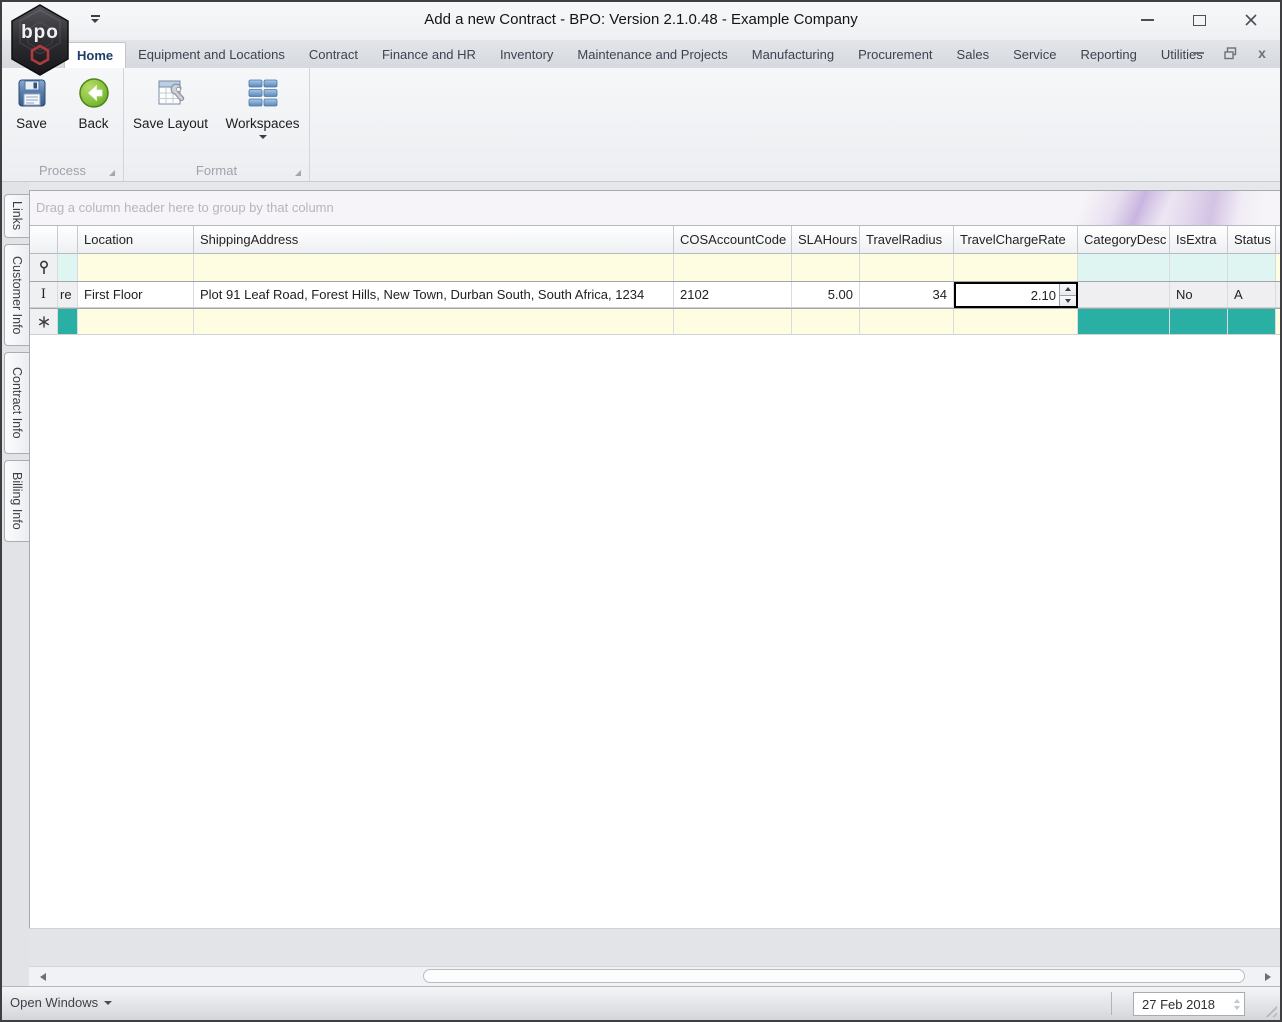  What do you see at coordinates (1252, 295) in the screenshot?
I see `cell-status: A` at bounding box center [1252, 295].